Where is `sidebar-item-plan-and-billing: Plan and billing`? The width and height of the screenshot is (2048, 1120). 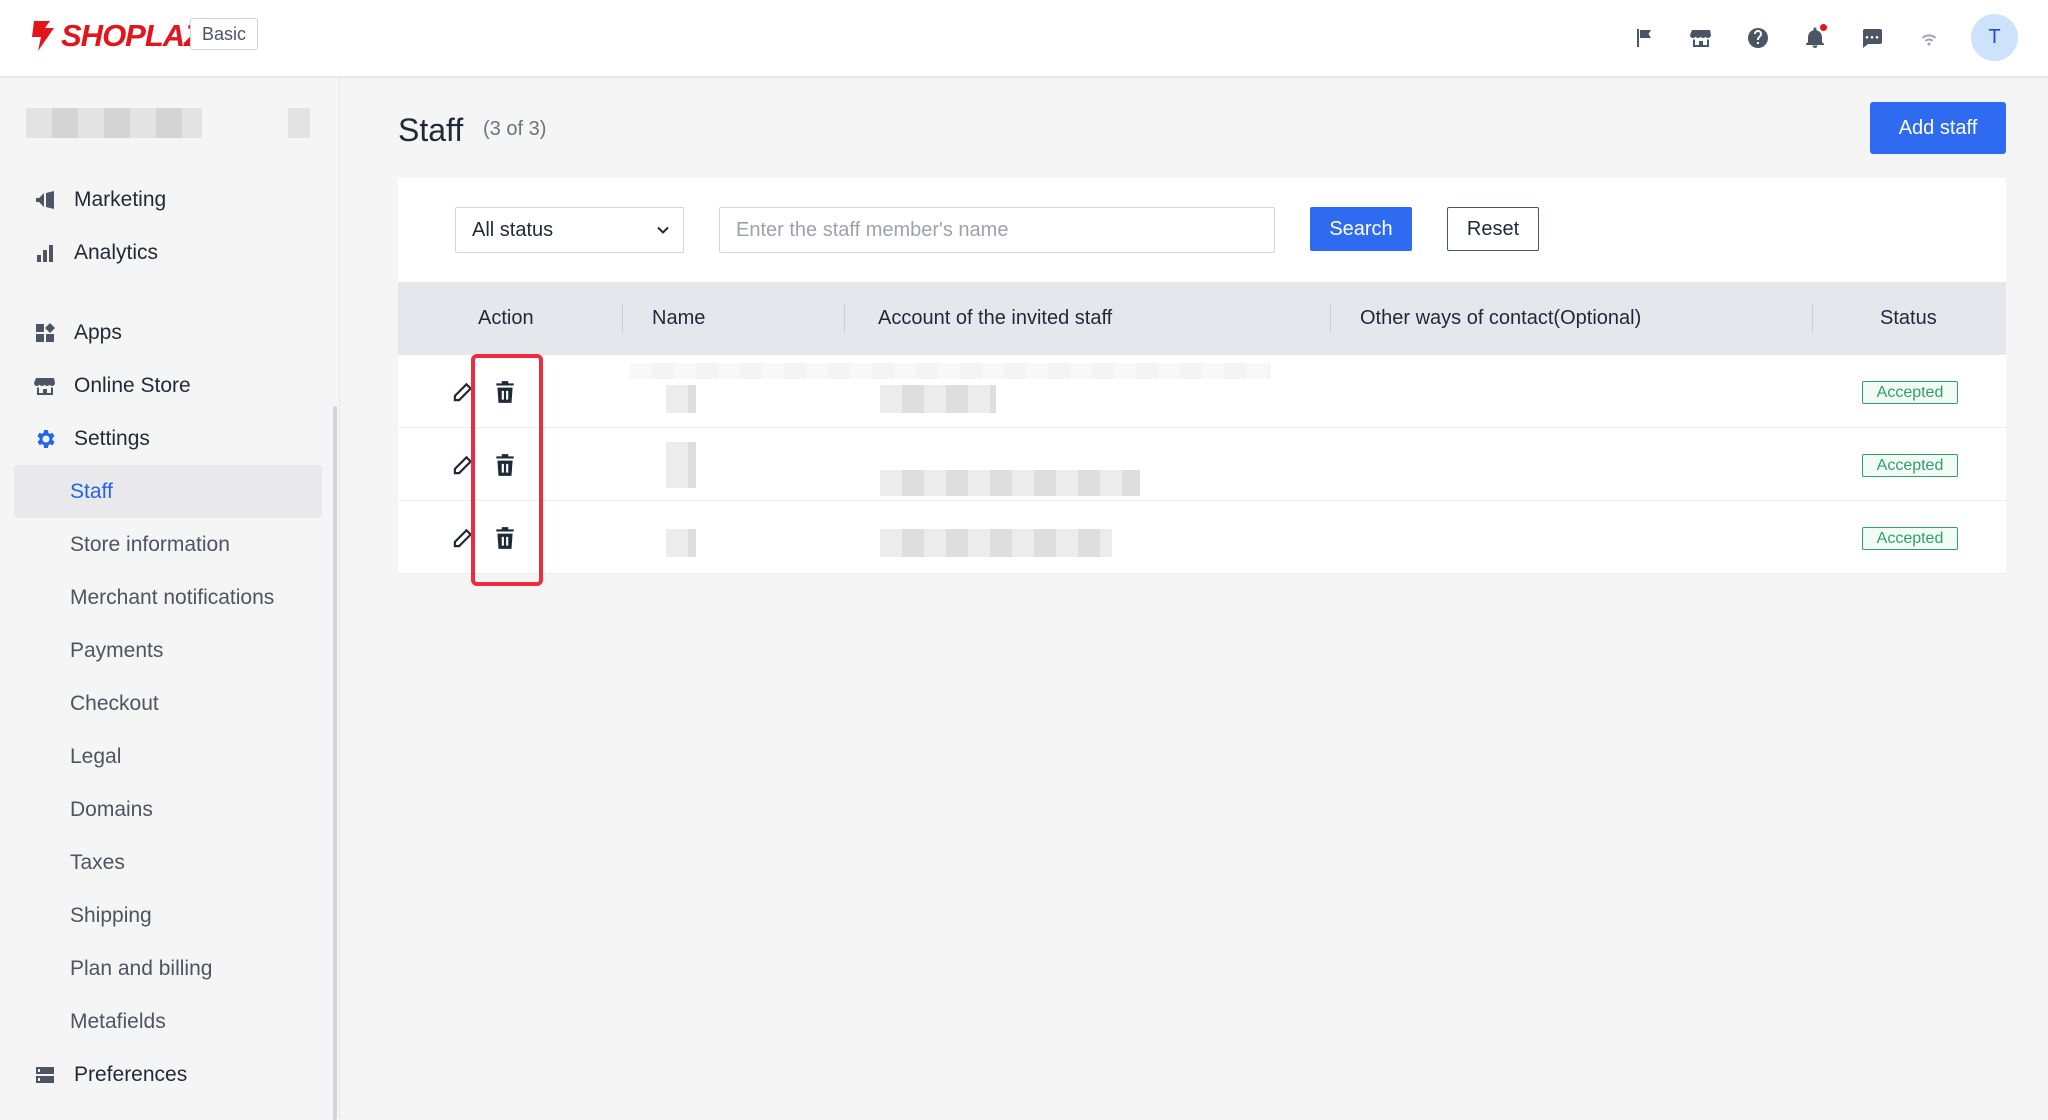 sidebar-item-plan-and-billing: Plan and billing is located at coordinates (168, 968).